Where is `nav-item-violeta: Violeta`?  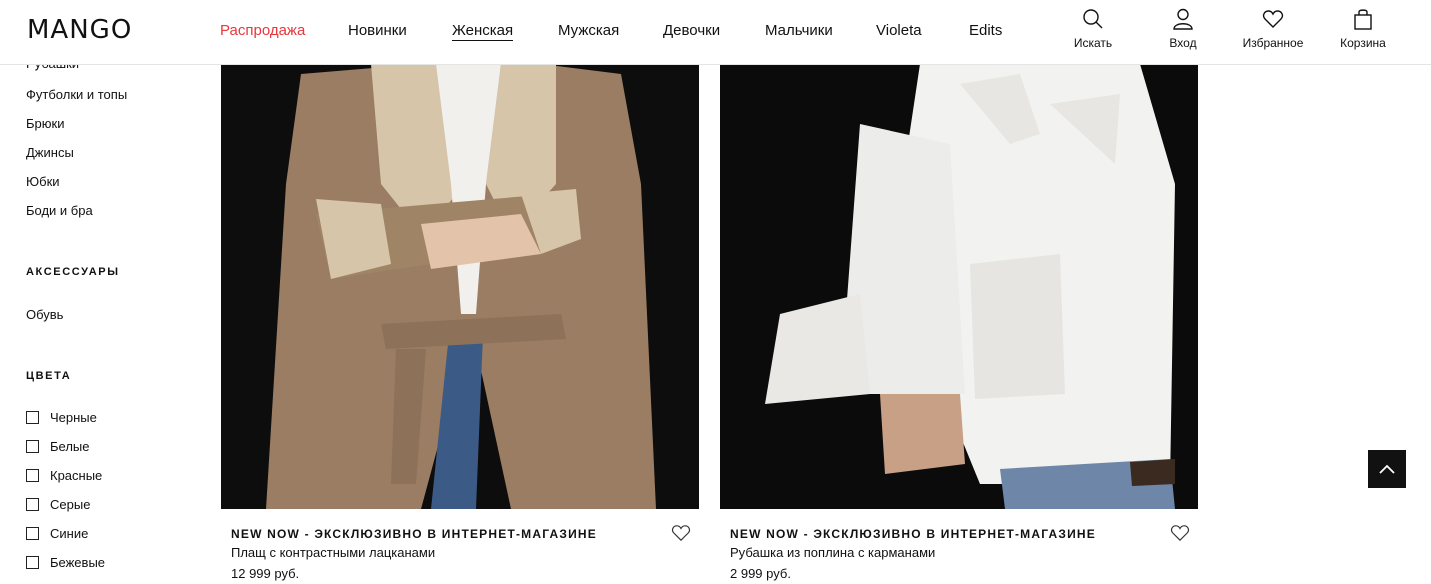 nav-item-violeta: Violeta is located at coordinates (899, 30).